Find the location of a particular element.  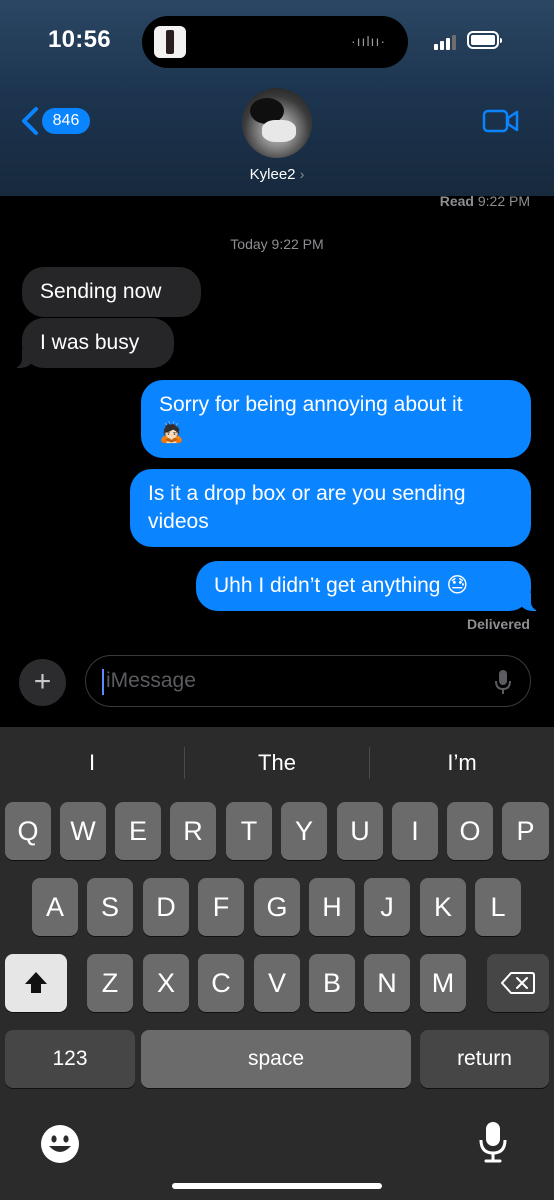

key-m: M is located at coordinates (443, 983).